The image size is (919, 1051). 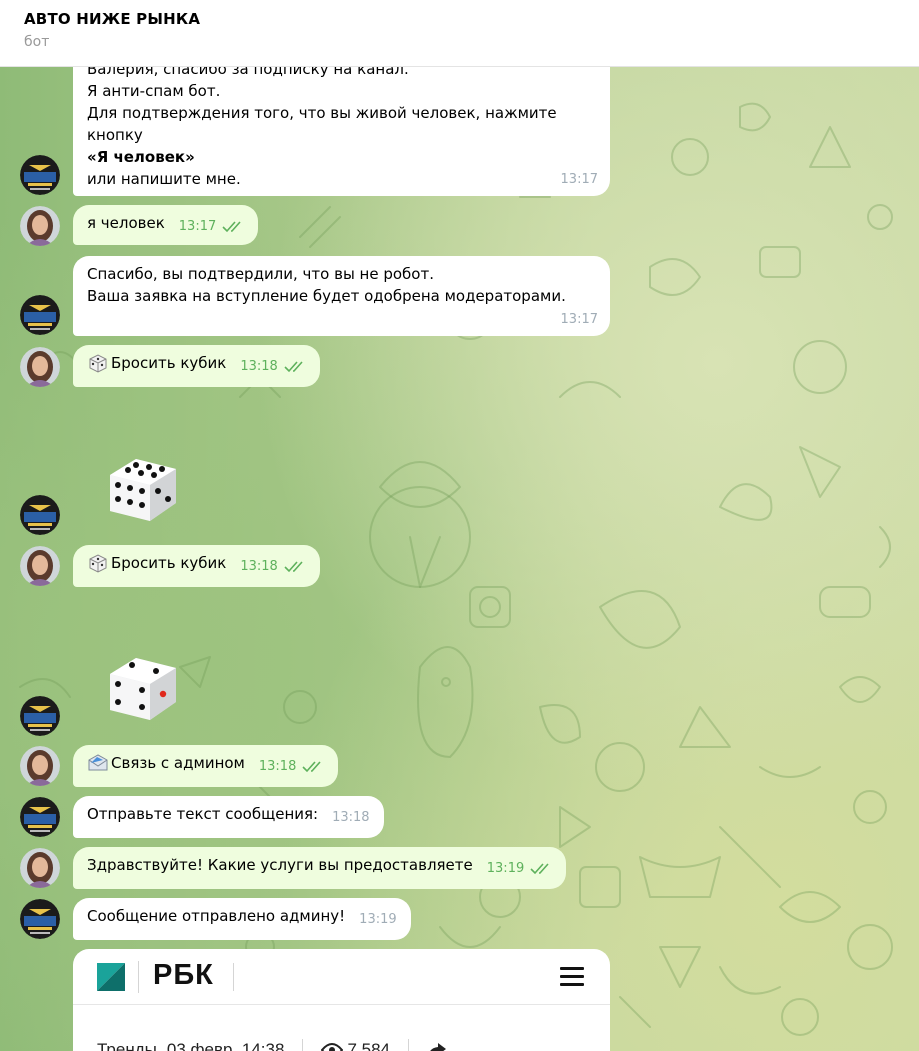 I want to click on rbc-logo-text: РБК, so click(x=183, y=975).